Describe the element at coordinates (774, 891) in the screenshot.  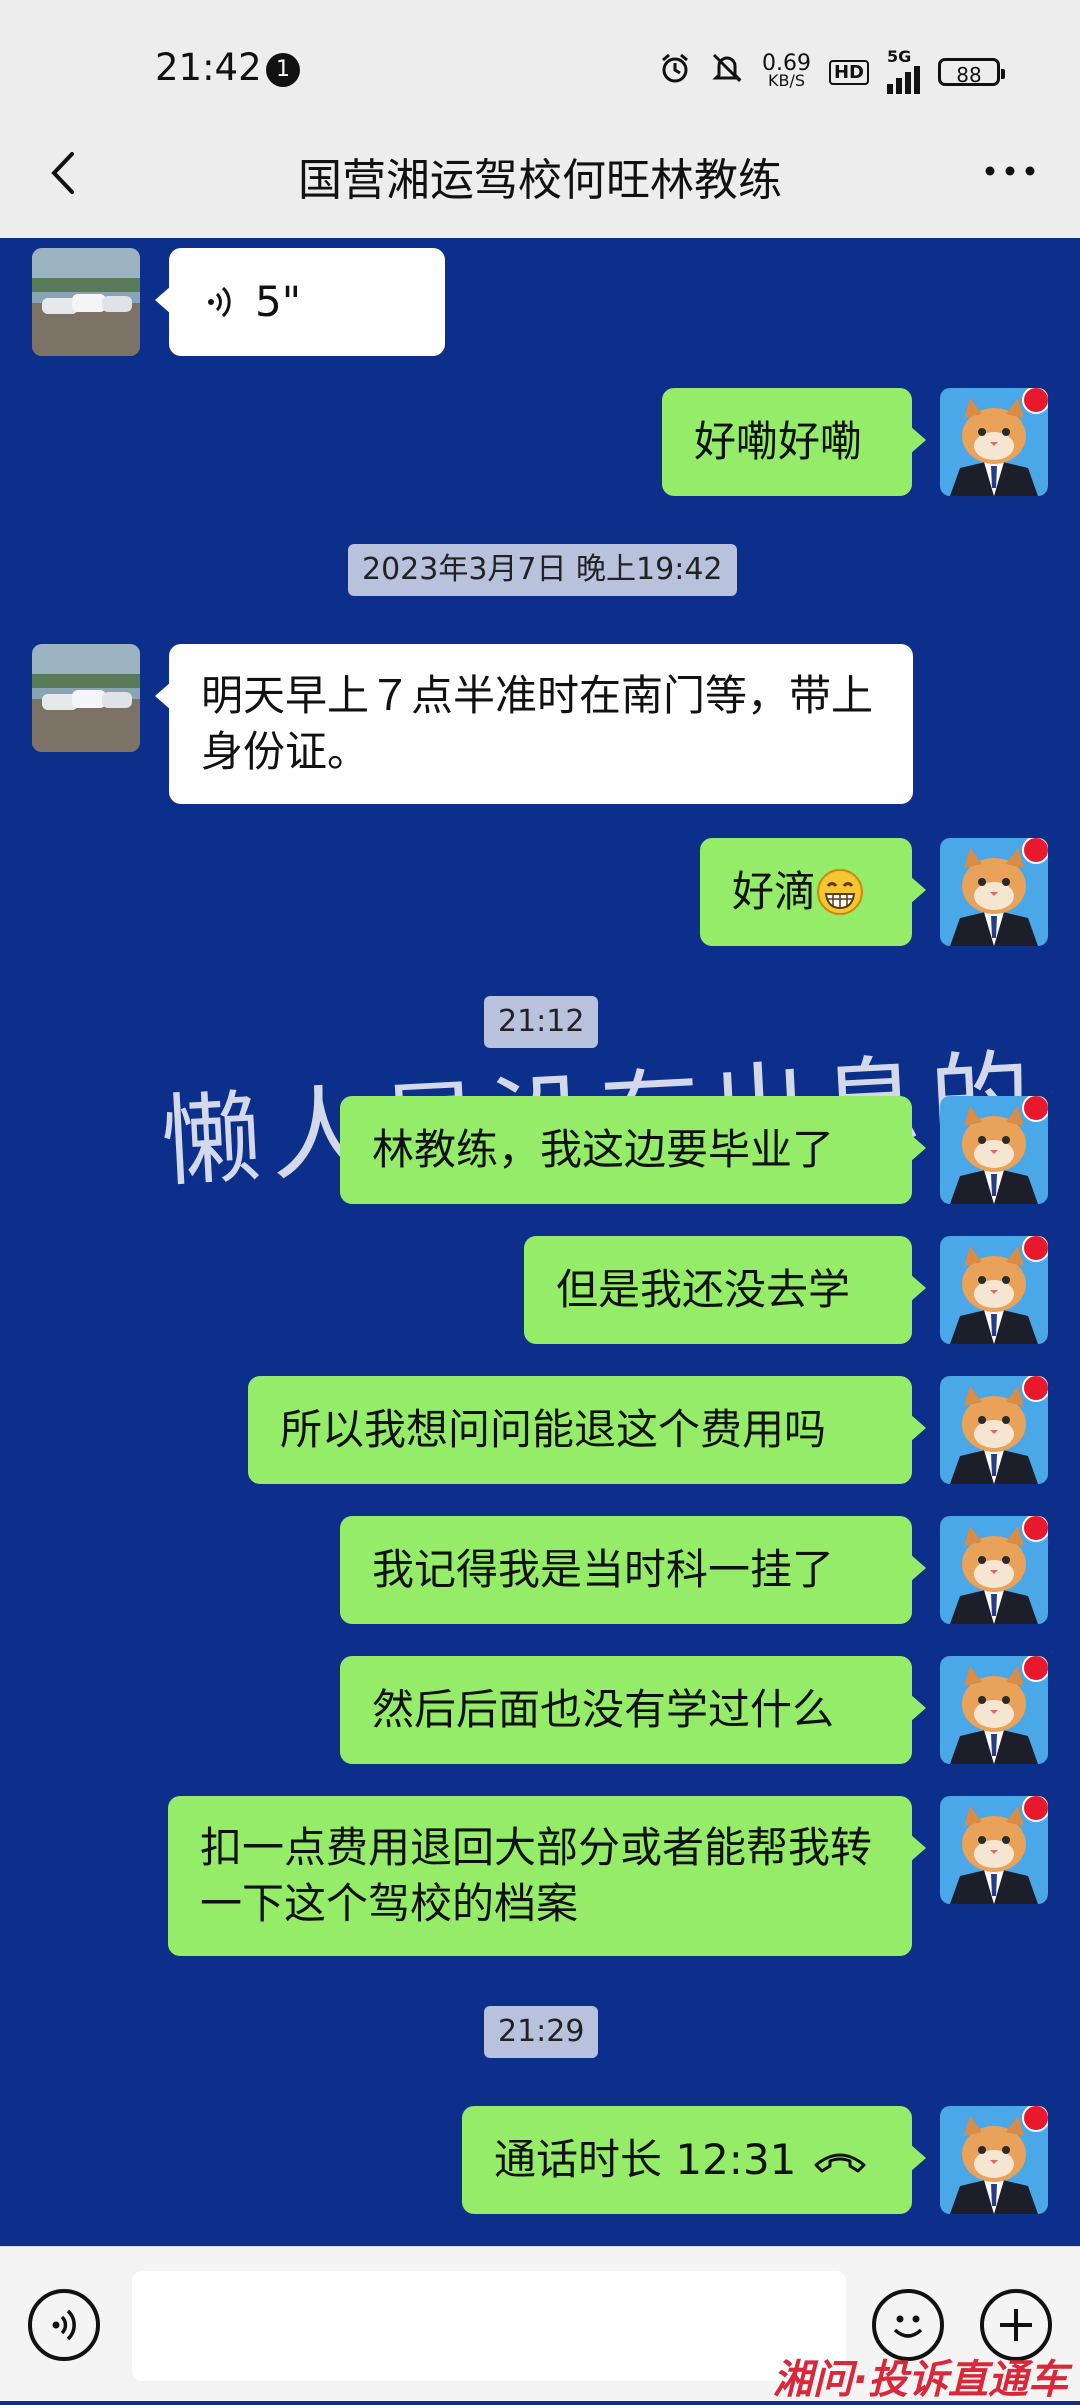
I see `message-text: 好滴` at that location.